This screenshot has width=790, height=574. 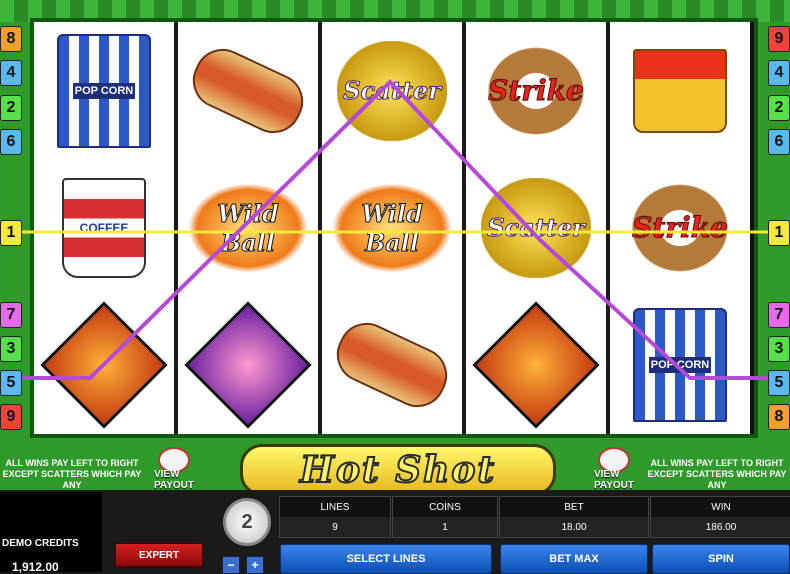 I want to click on view-payout-button-left: VIEW PAYOUT, so click(x=174, y=469).